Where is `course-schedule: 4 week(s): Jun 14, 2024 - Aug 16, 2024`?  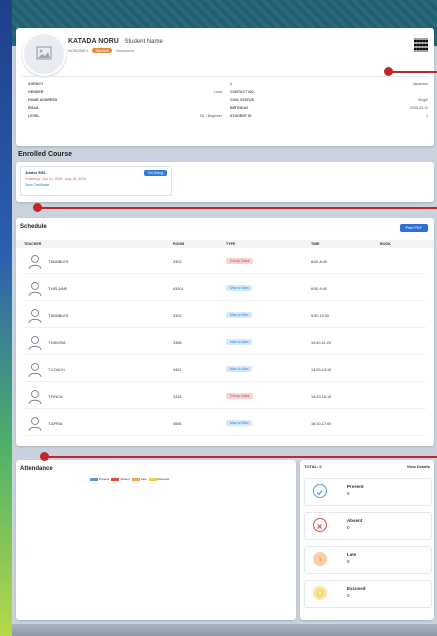 course-schedule: 4 week(s): Jun 14, 2024 - Aug 16, 2024 is located at coordinates (56, 179).